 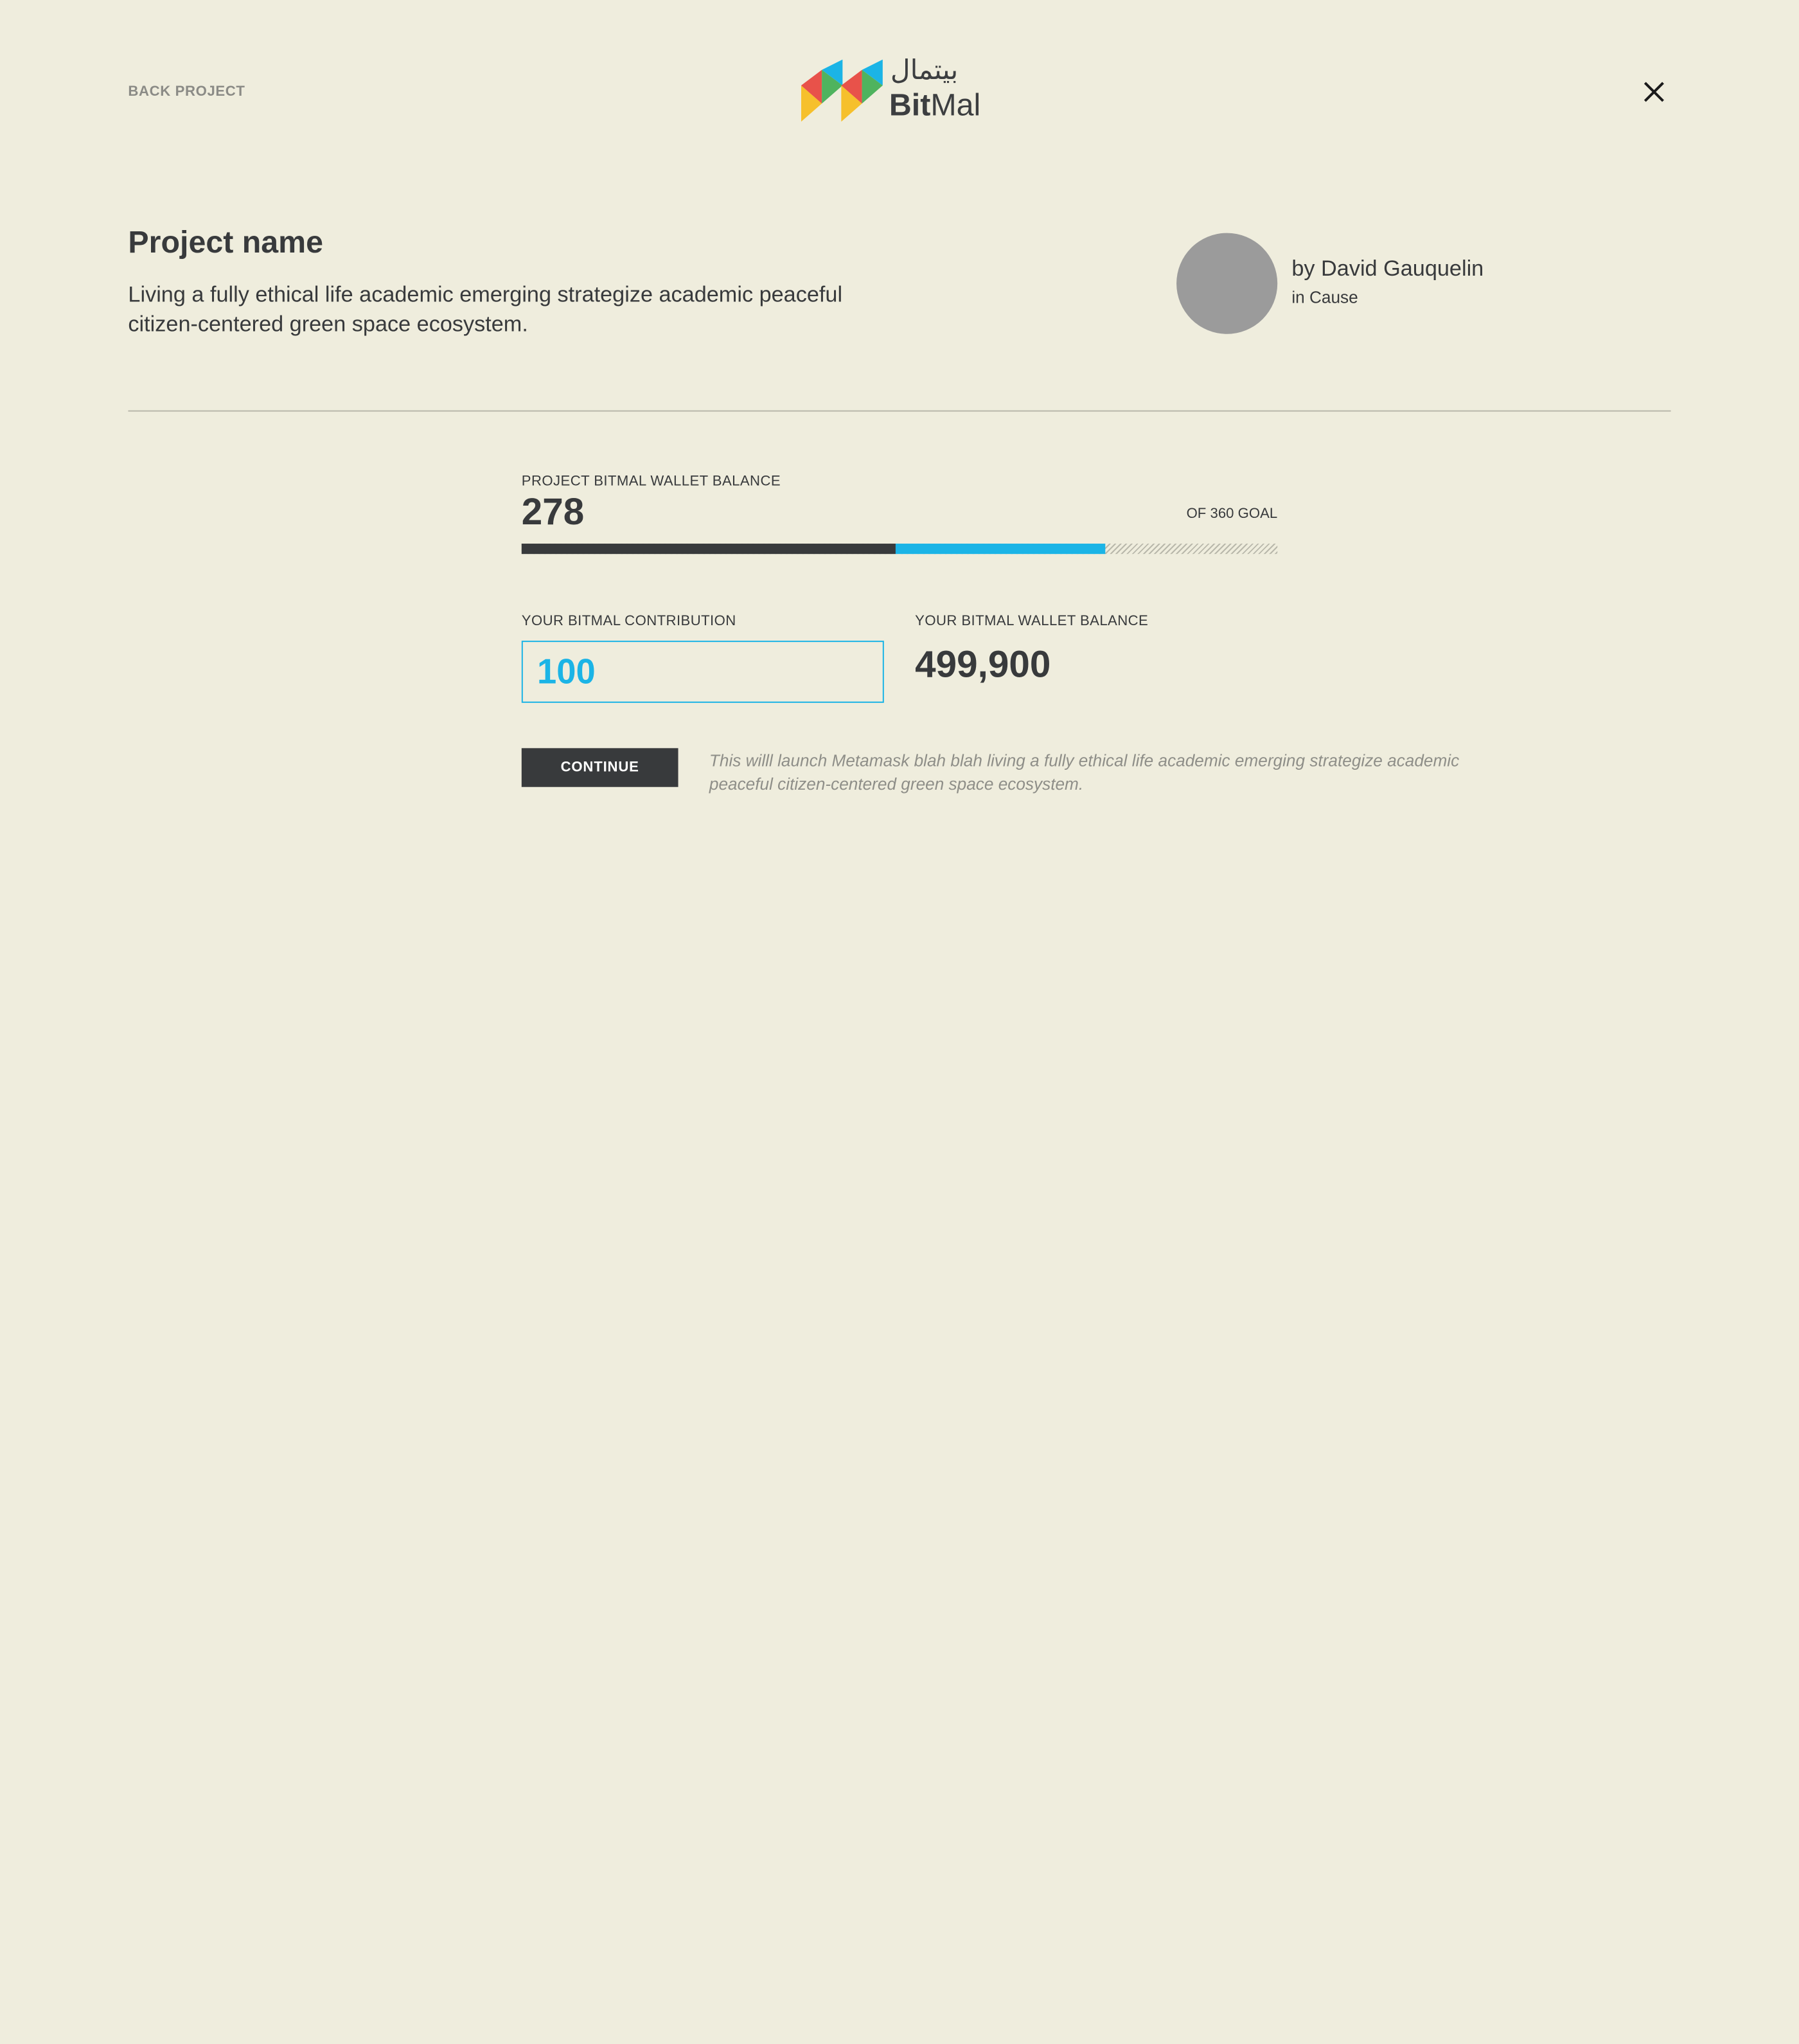 I want to click on contribution-input, so click(x=702, y=672).